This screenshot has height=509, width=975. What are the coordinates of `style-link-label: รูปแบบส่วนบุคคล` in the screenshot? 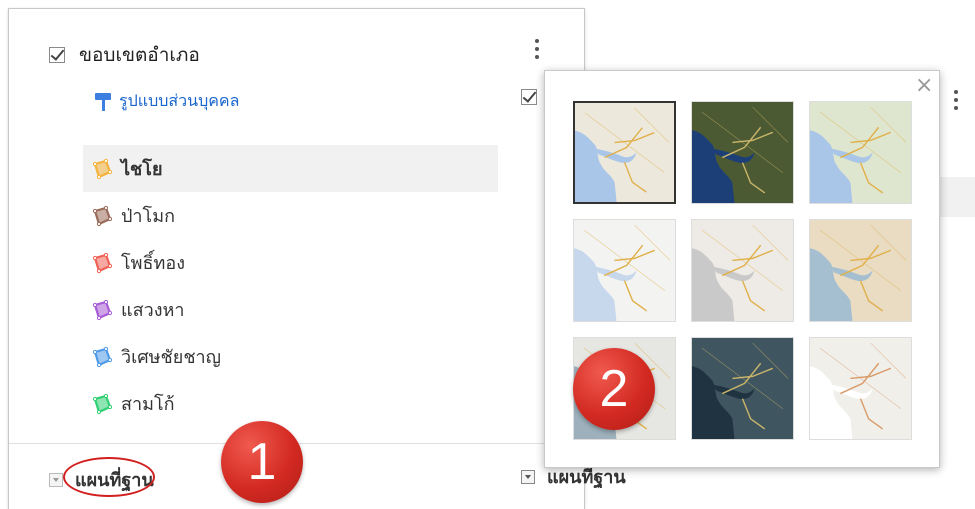 It's located at (179, 100).